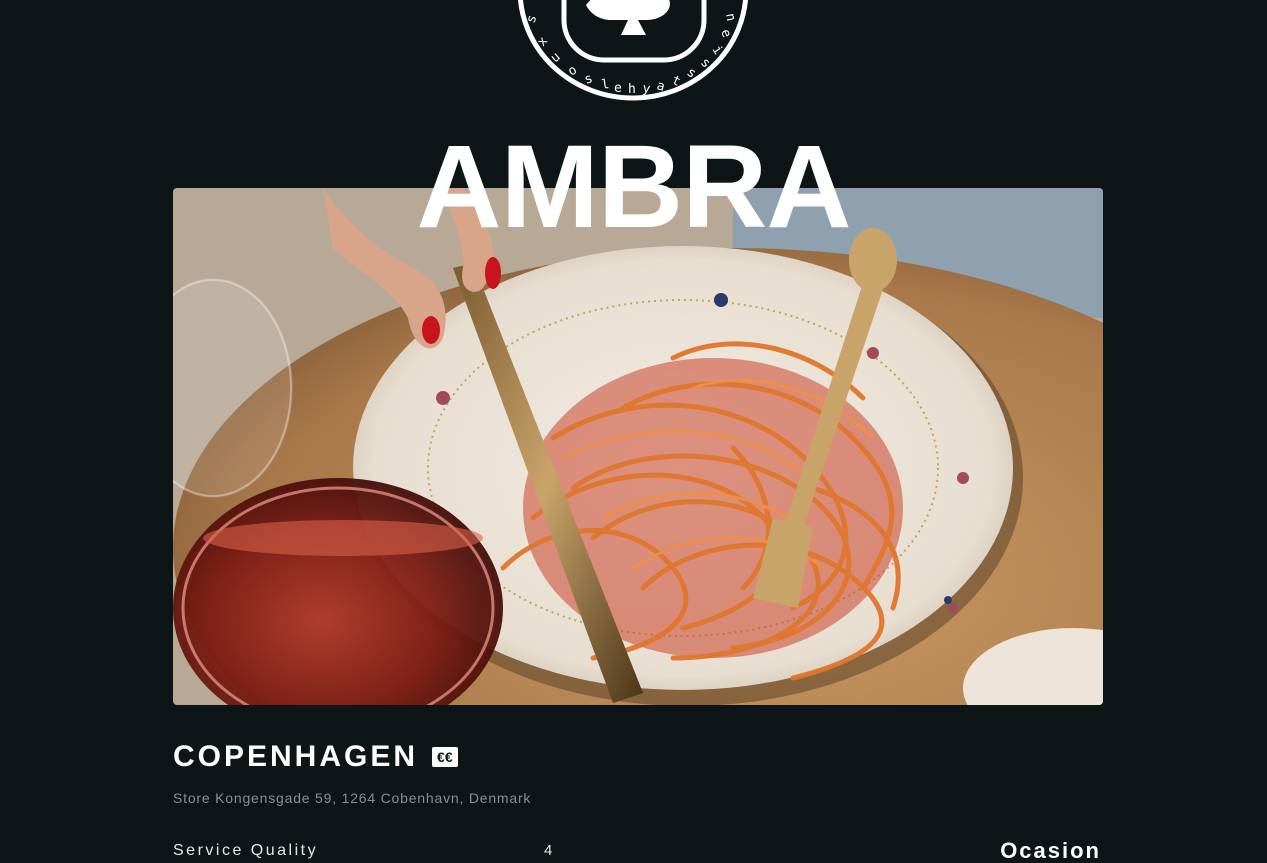  I want to click on service-quality-value: 4, so click(548, 850).